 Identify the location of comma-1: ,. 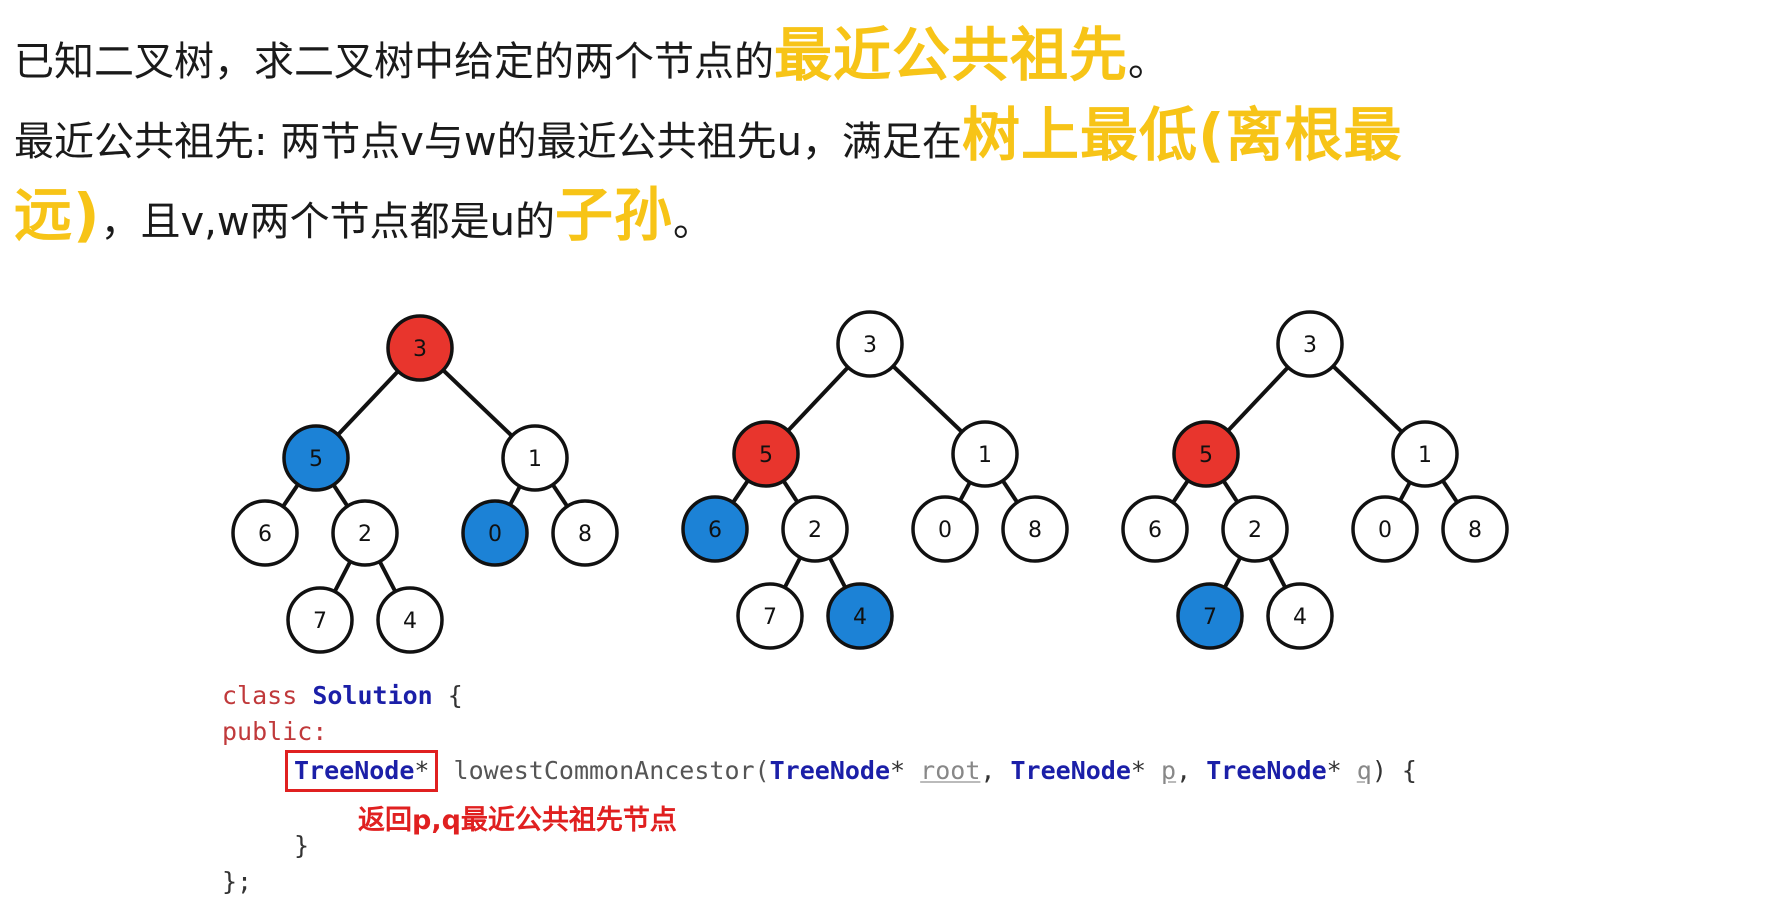
(995, 770).